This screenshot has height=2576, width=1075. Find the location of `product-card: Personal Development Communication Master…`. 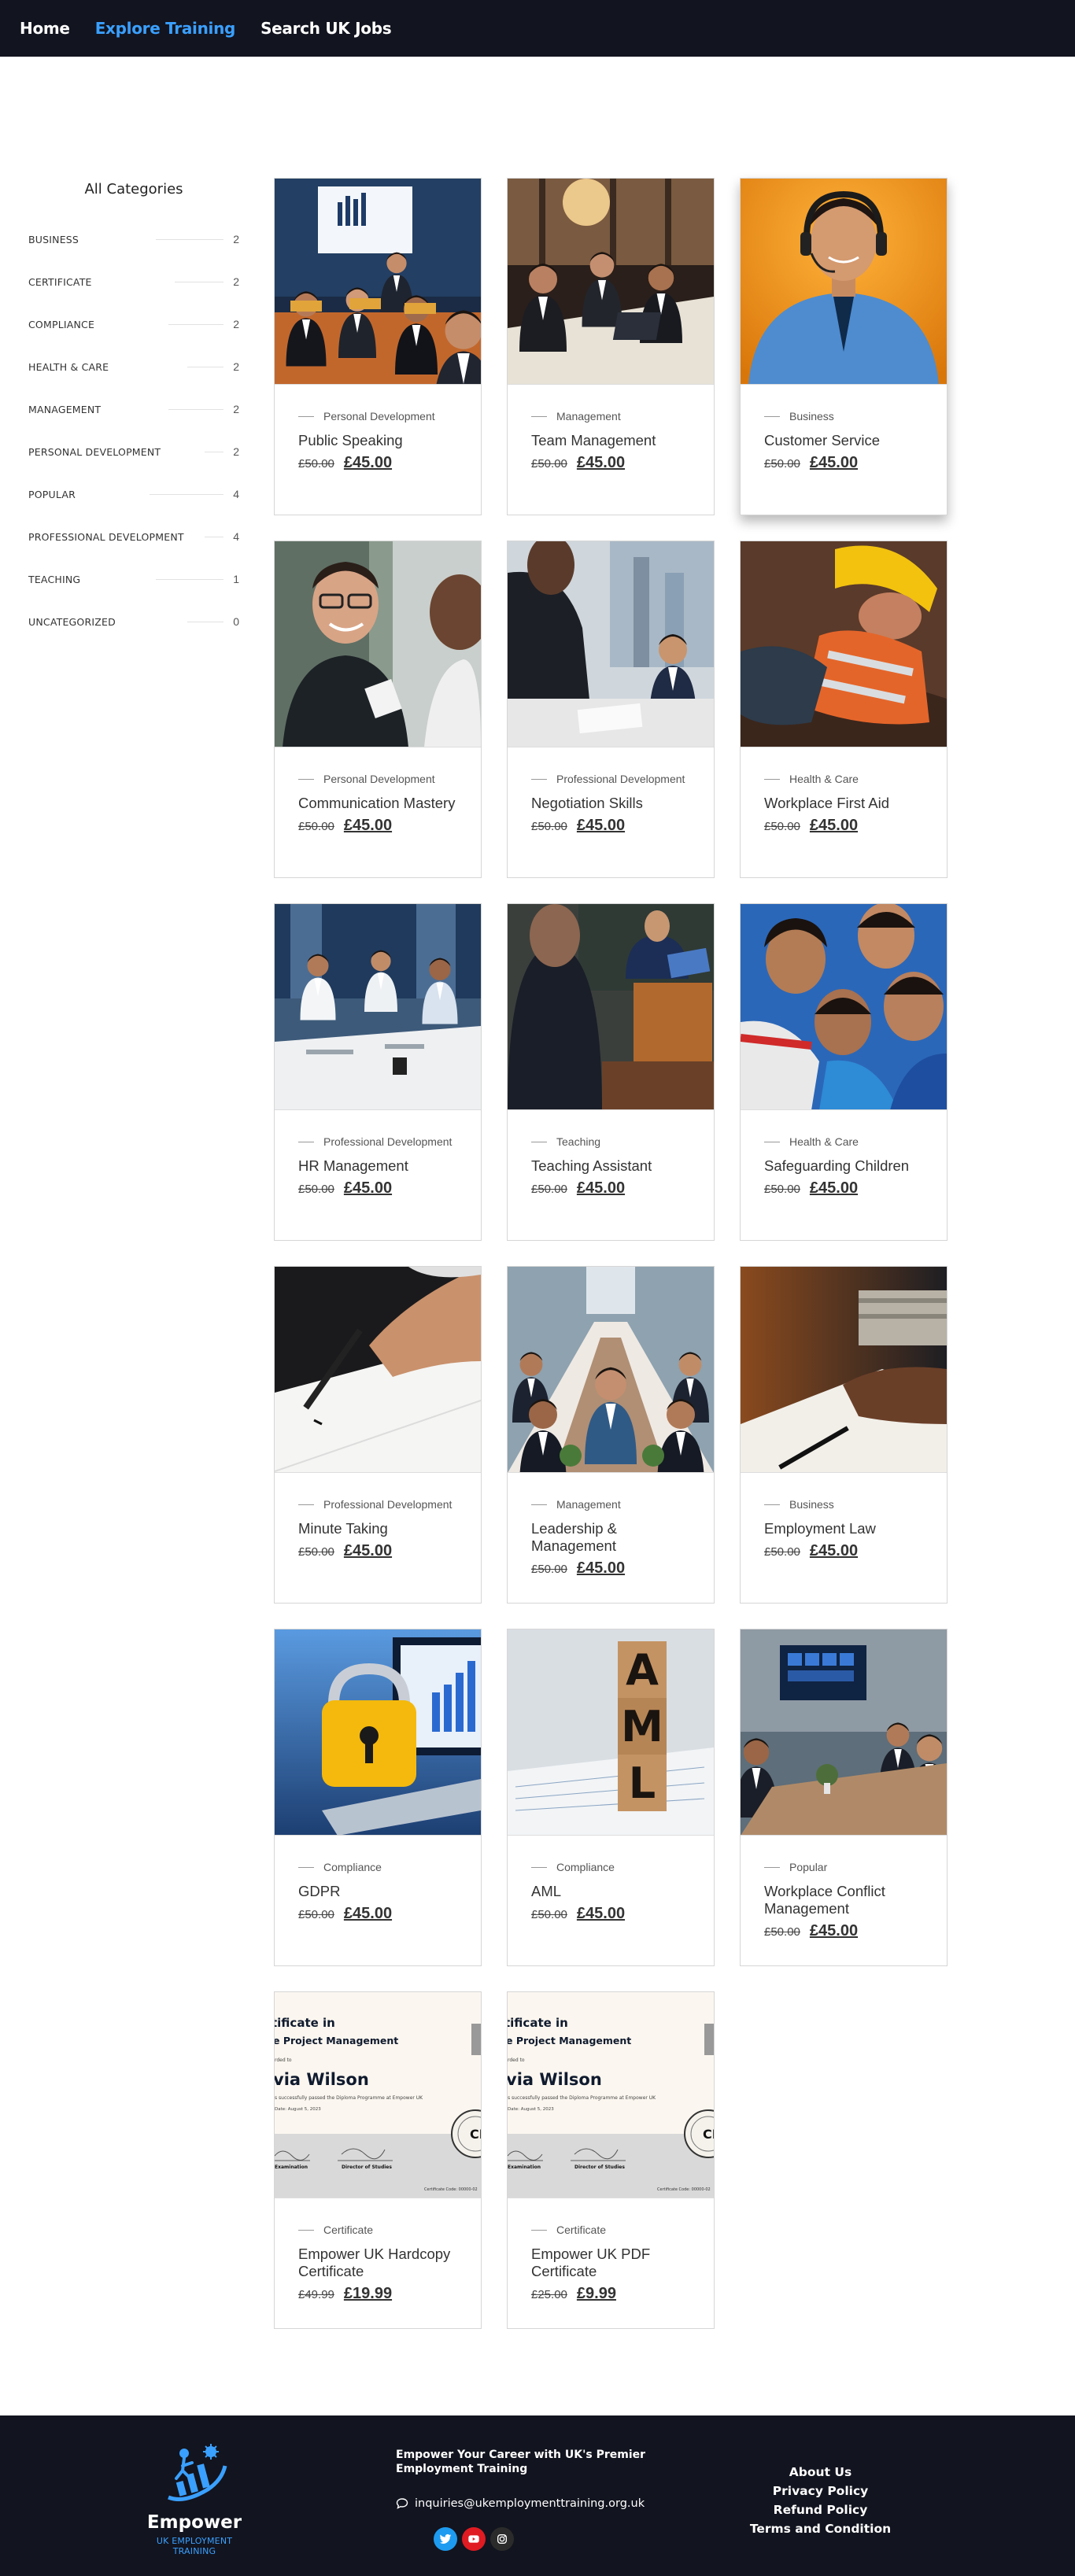

product-card: Personal Development Communication Master… is located at coordinates (378, 710).